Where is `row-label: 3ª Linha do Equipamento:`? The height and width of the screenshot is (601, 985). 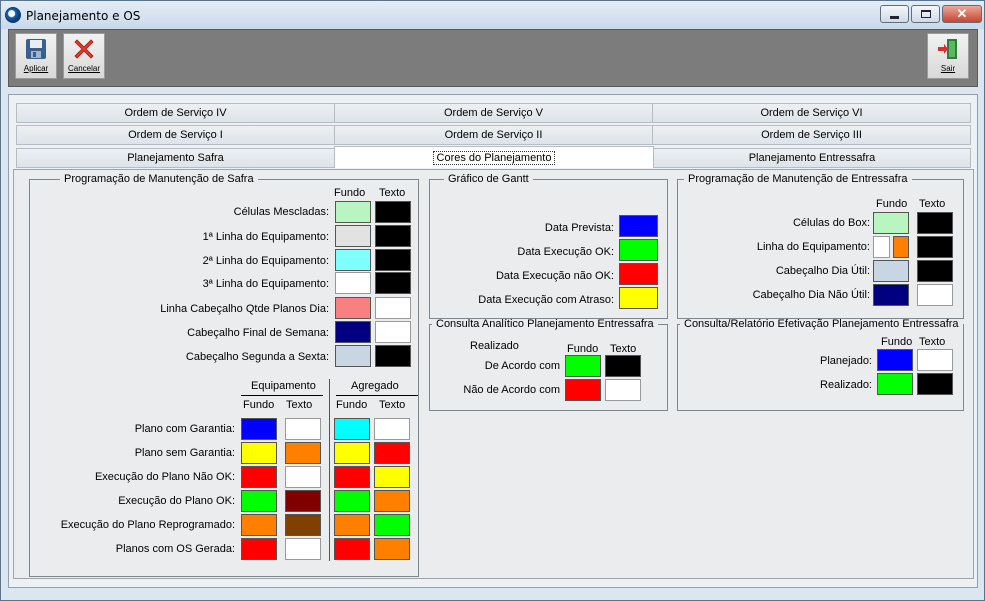
row-label: 3ª Linha do Equipamento: is located at coordinates (265, 284).